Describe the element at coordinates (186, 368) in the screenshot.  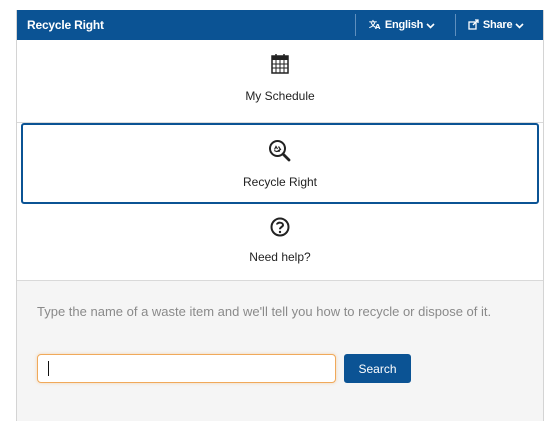
I see `search-input` at that location.